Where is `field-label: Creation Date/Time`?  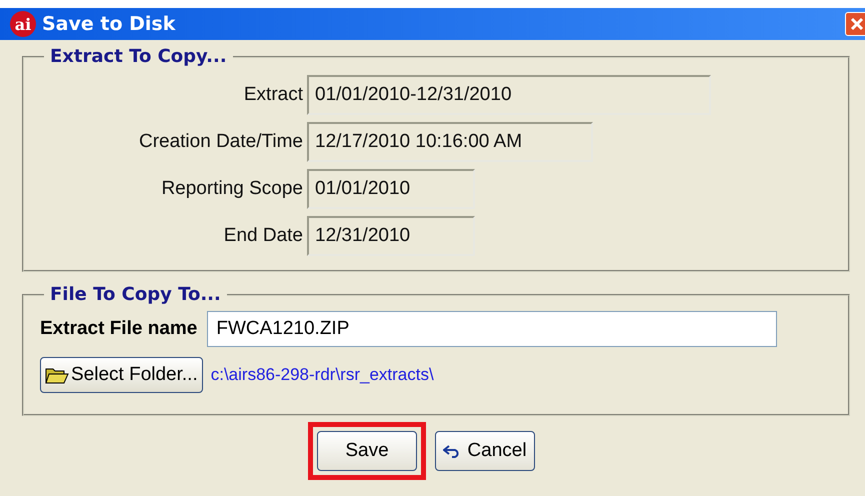
field-label: Creation Date/Time is located at coordinates (221, 142).